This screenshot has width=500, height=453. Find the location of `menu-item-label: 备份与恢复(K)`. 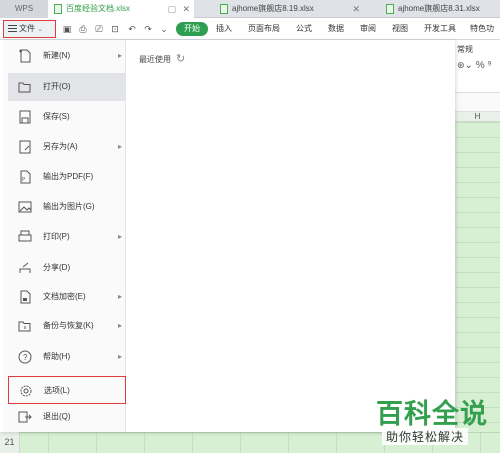

menu-item-label: 备份与恢复(K) is located at coordinates (68, 325).